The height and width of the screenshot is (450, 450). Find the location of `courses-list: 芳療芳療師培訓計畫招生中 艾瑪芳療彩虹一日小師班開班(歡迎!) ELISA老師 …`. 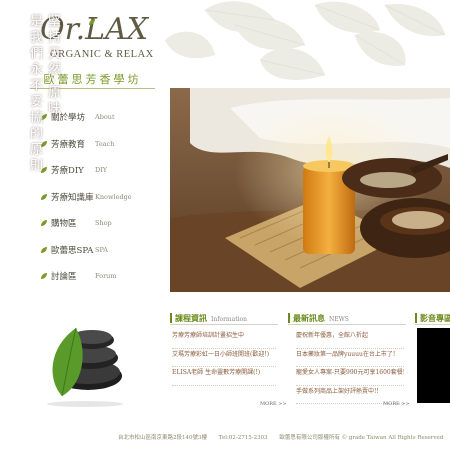

courses-list: 芳療芳療師培訓計畫招生中 艾瑪芳療彩虹一日小師班開班(歡迎!) ELISA老師 … is located at coordinates (224, 358).